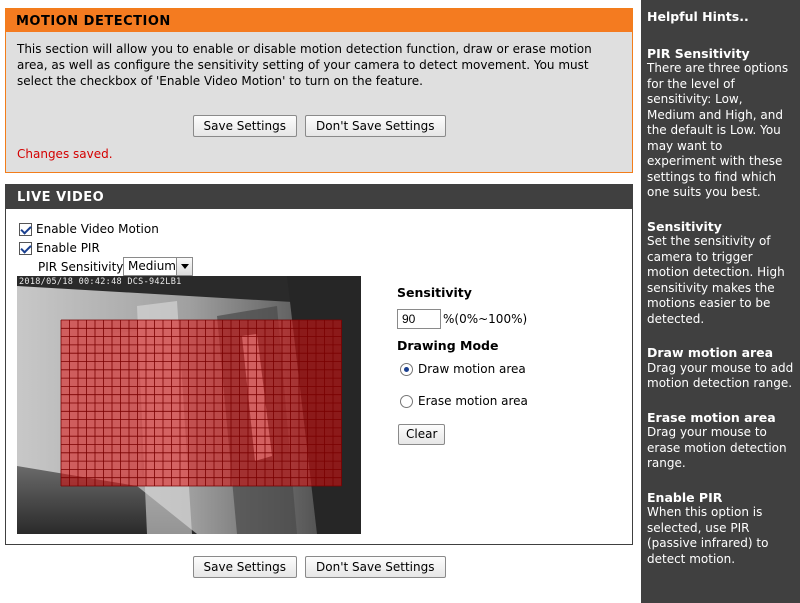  Describe the element at coordinates (711, 417) in the screenshot. I see `hint-heading-erase-motion-area: Erase motion area` at that location.